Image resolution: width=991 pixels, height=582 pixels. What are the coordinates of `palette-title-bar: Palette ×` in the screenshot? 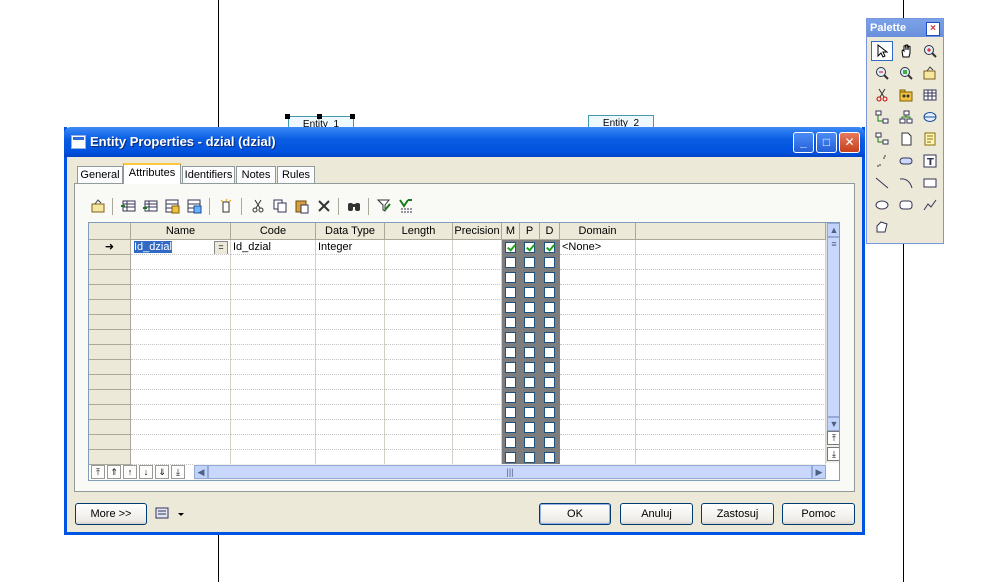 It's located at (905, 28).